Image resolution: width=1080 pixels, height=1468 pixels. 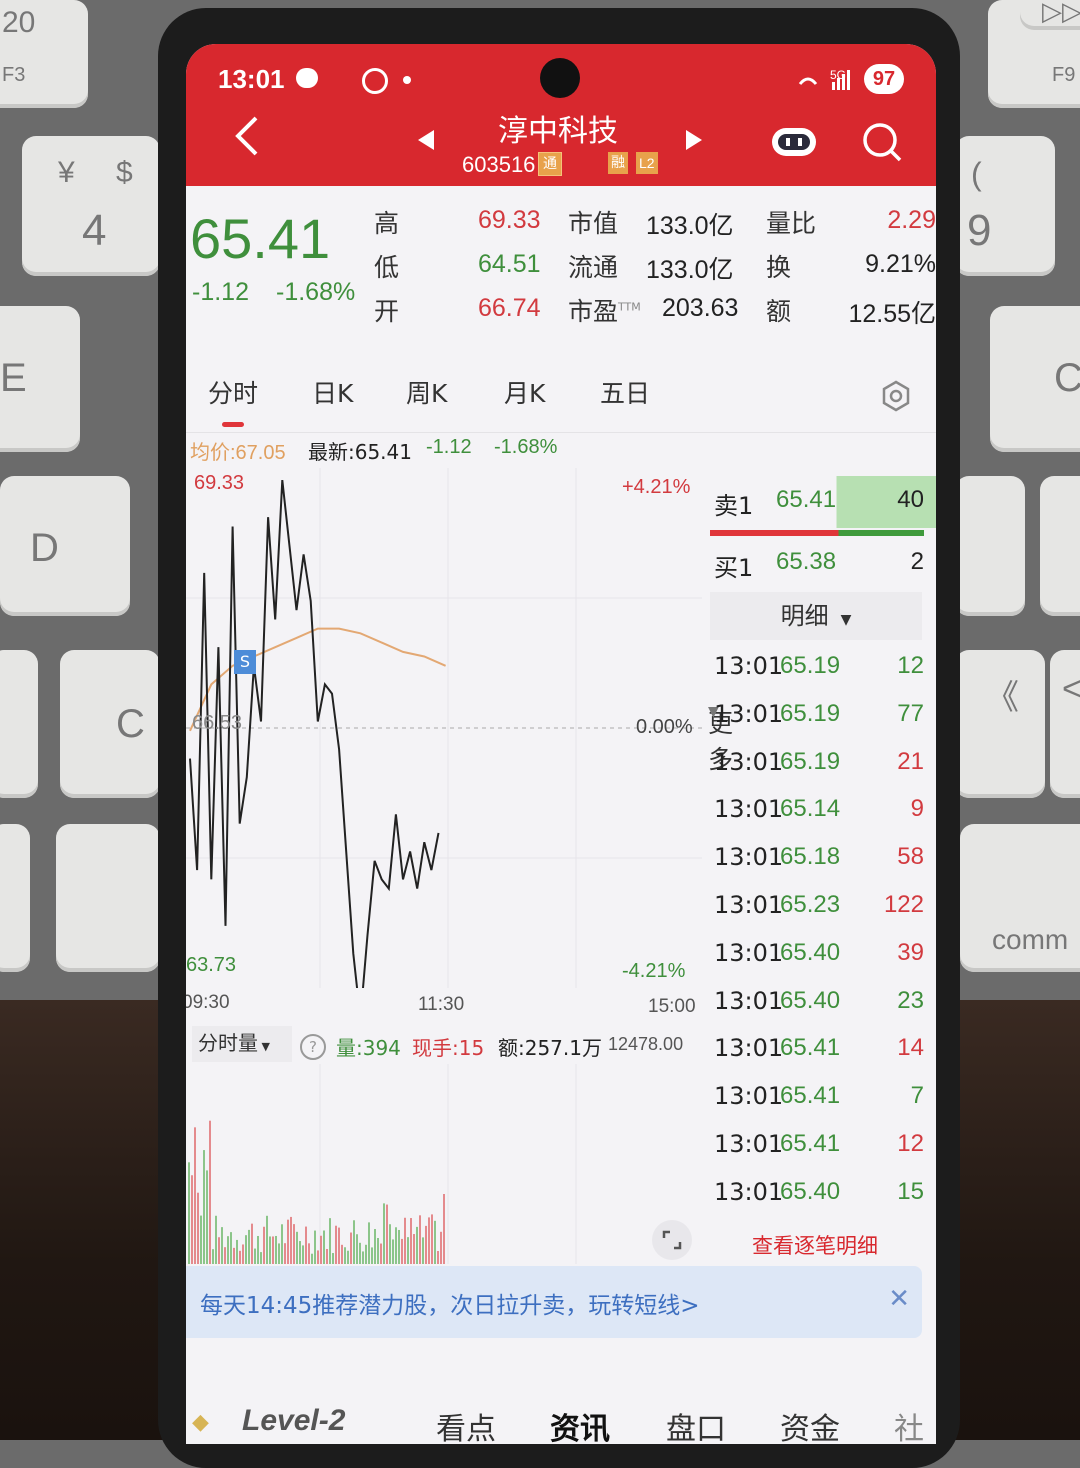 I want to click on tab-intraday: 分时, so click(x=233, y=392).